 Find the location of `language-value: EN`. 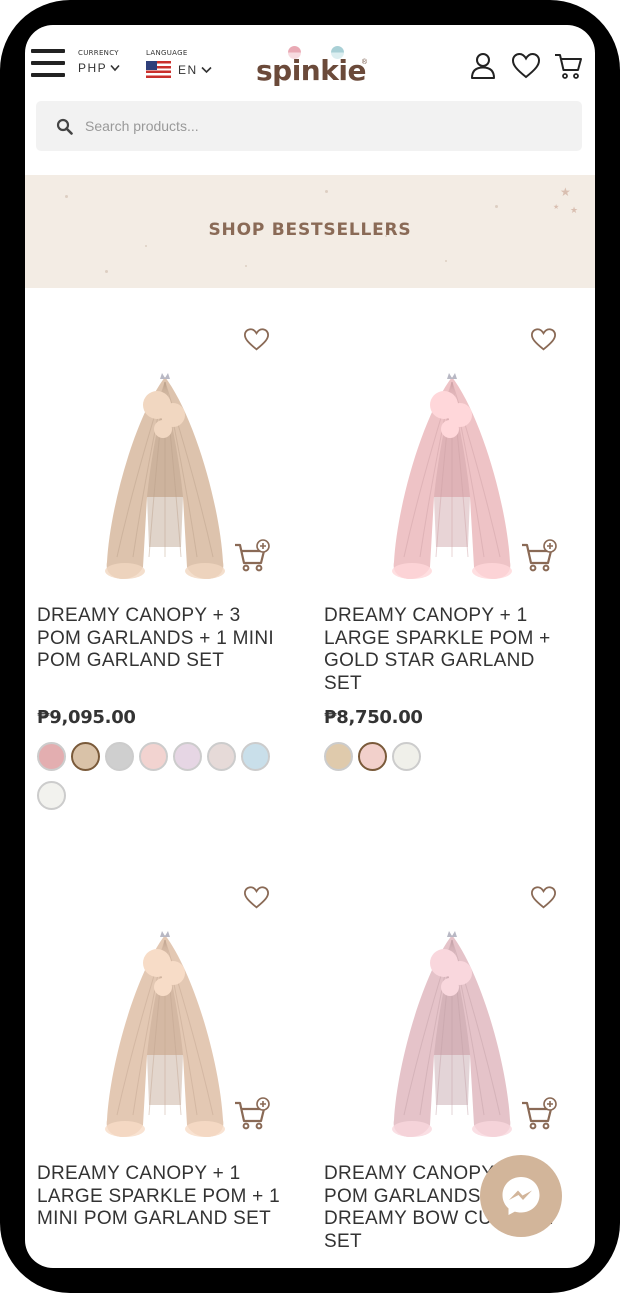

language-value: EN is located at coordinates (188, 69).